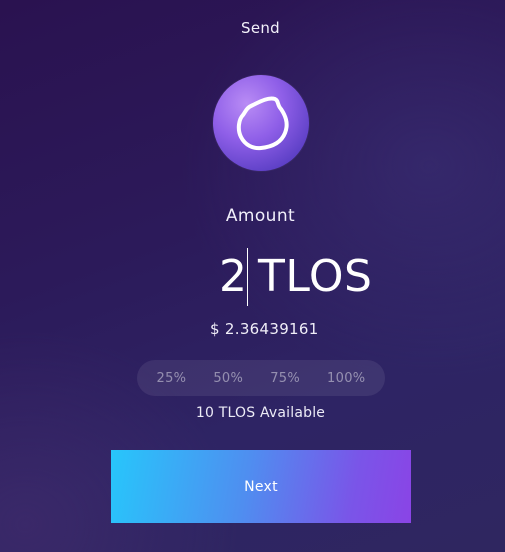 The width and height of the screenshot is (505, 552). What do you see at coordinates (264, 329) in the screenshot?
I see `usd-value: $ 2.36439161` at bounding box center [264, 329].